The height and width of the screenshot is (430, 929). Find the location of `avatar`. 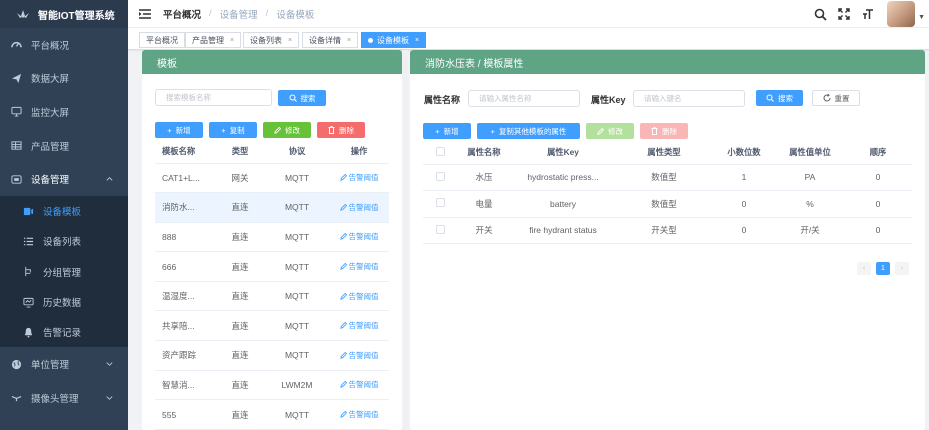

avatar is located at coordinates (901, 14).